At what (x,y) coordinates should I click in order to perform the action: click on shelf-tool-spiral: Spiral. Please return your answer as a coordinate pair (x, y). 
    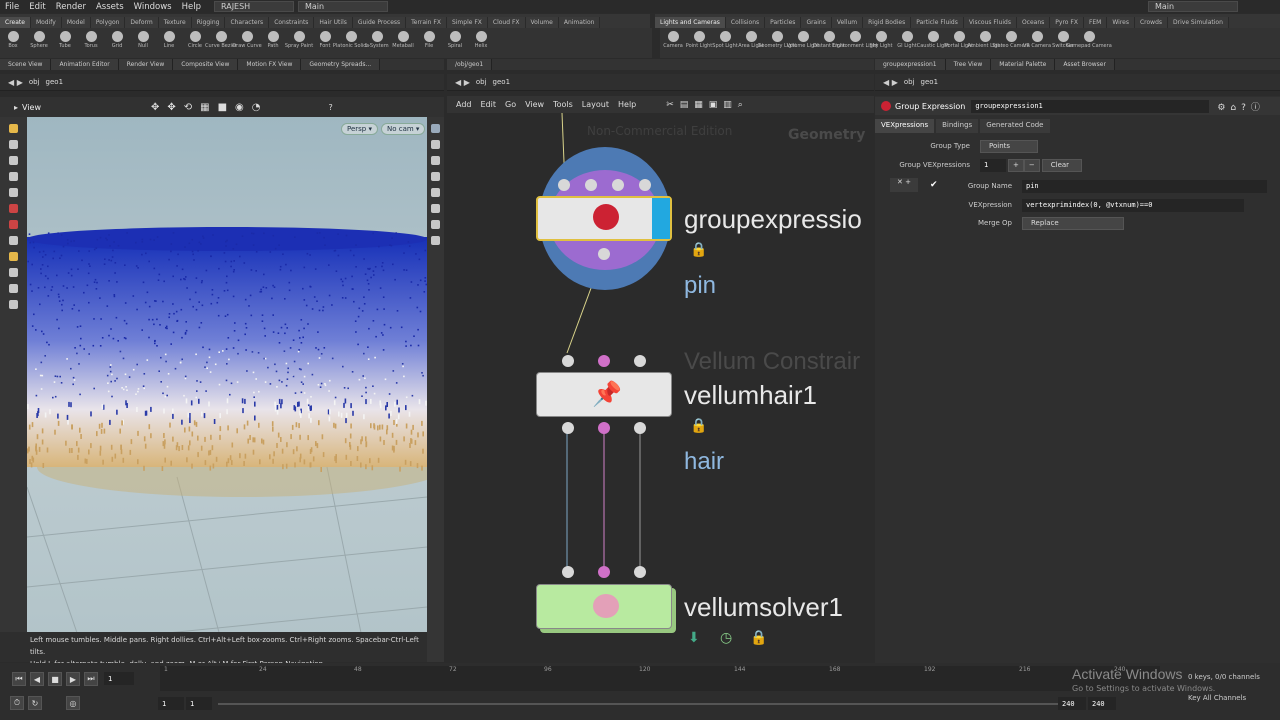
    Looking at the image, I should click on (455, 43).